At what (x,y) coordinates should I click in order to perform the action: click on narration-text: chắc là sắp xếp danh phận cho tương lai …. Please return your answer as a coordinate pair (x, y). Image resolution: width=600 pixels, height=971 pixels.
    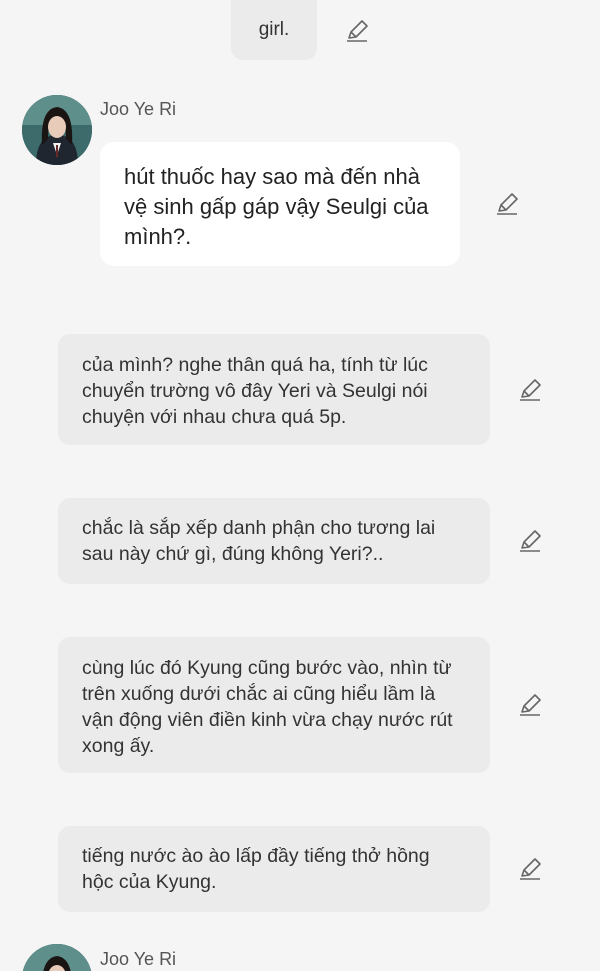
    Looking at the image, I should click on (259, 541).